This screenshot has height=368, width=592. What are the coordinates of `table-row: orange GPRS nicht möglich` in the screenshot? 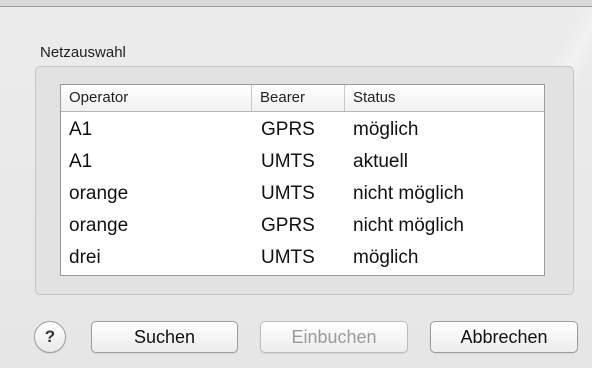 It's located at (302, 226).